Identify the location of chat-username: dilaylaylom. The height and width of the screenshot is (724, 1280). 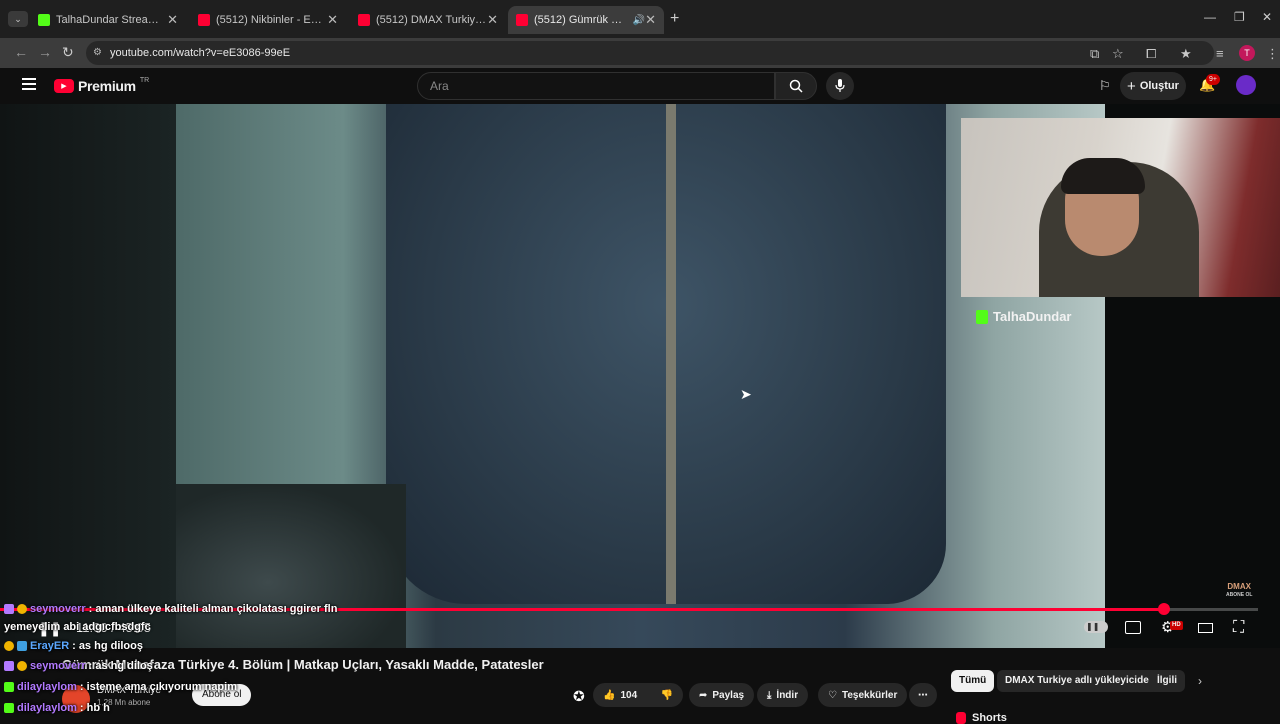
(47, 708).